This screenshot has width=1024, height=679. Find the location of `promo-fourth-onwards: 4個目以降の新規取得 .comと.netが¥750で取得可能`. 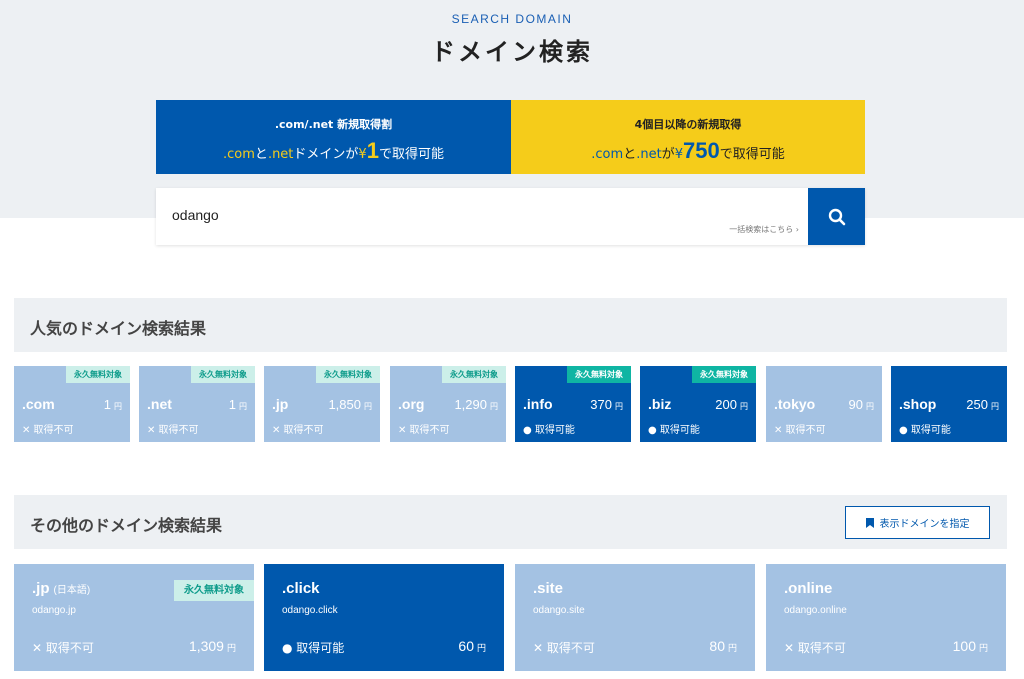

promo-fourth-onwards: 4個目以降の新規取得 .comと.netが¥750で取得可能 is located at coordinates (688, 137).